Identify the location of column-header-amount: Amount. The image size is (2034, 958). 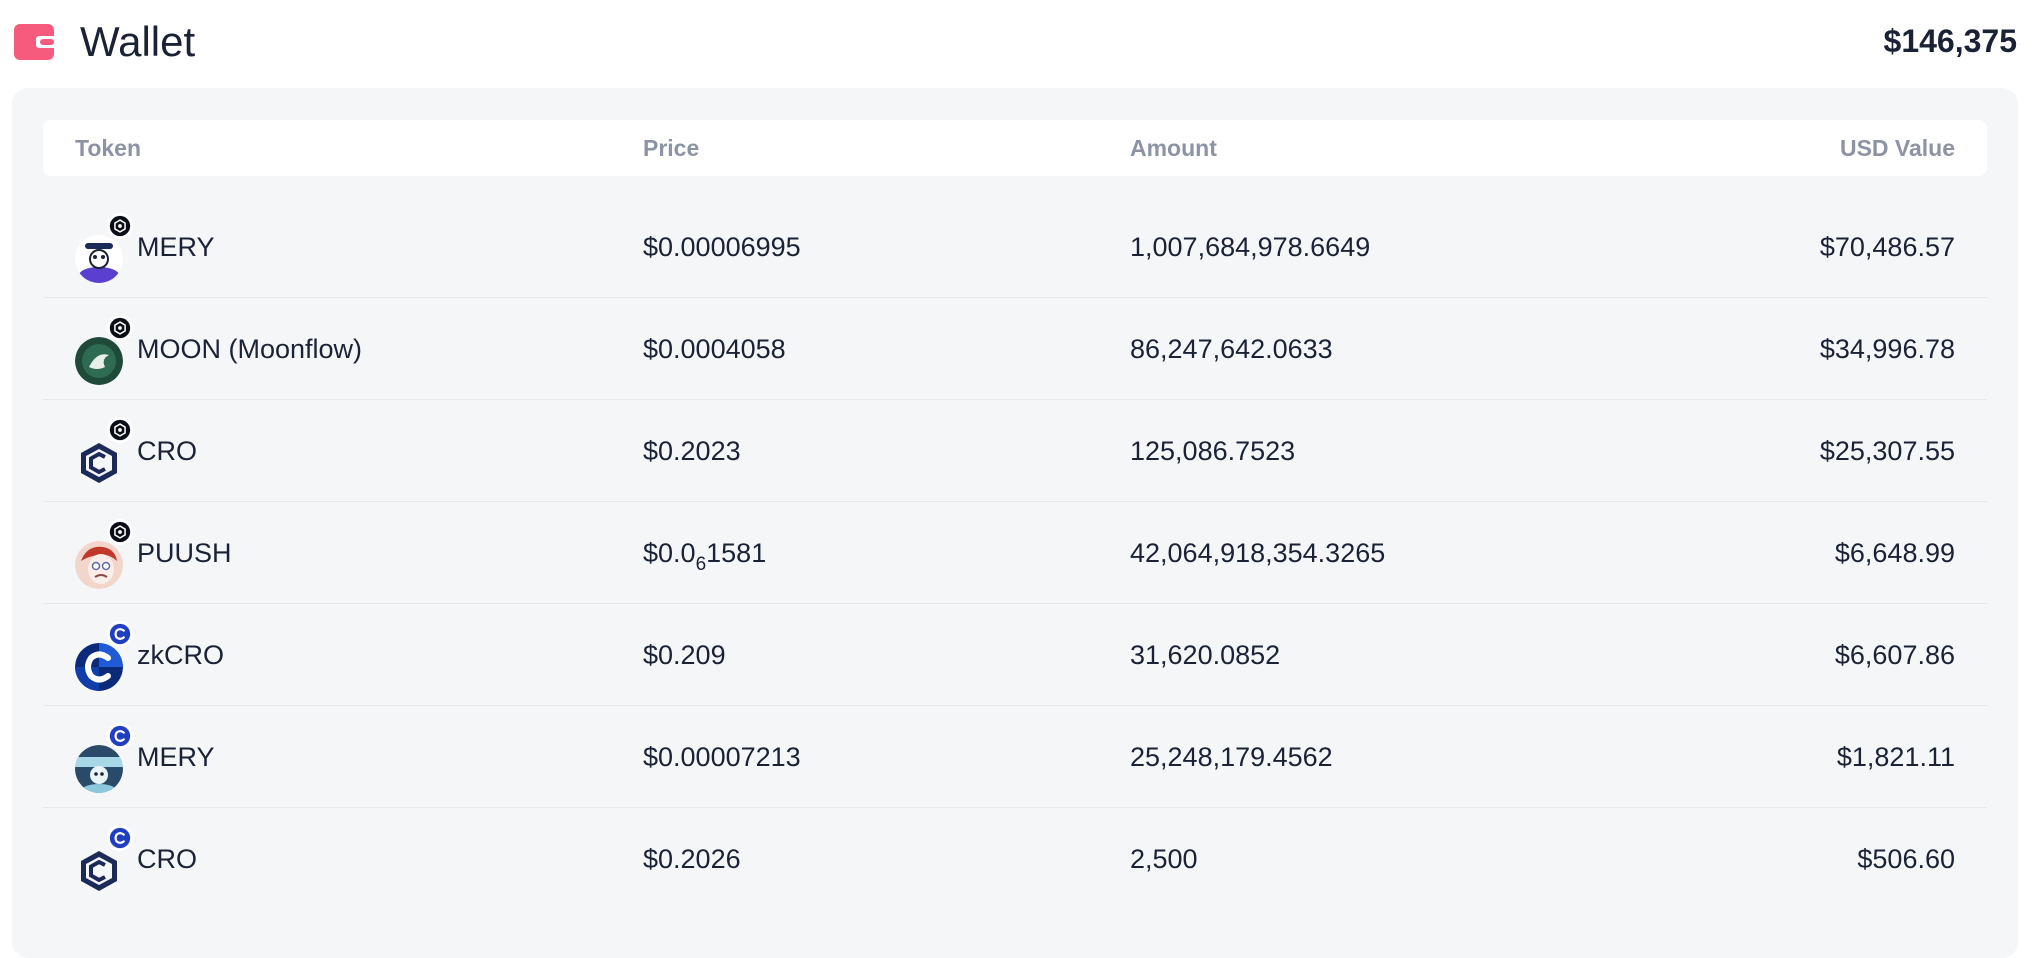
(1173, 148).